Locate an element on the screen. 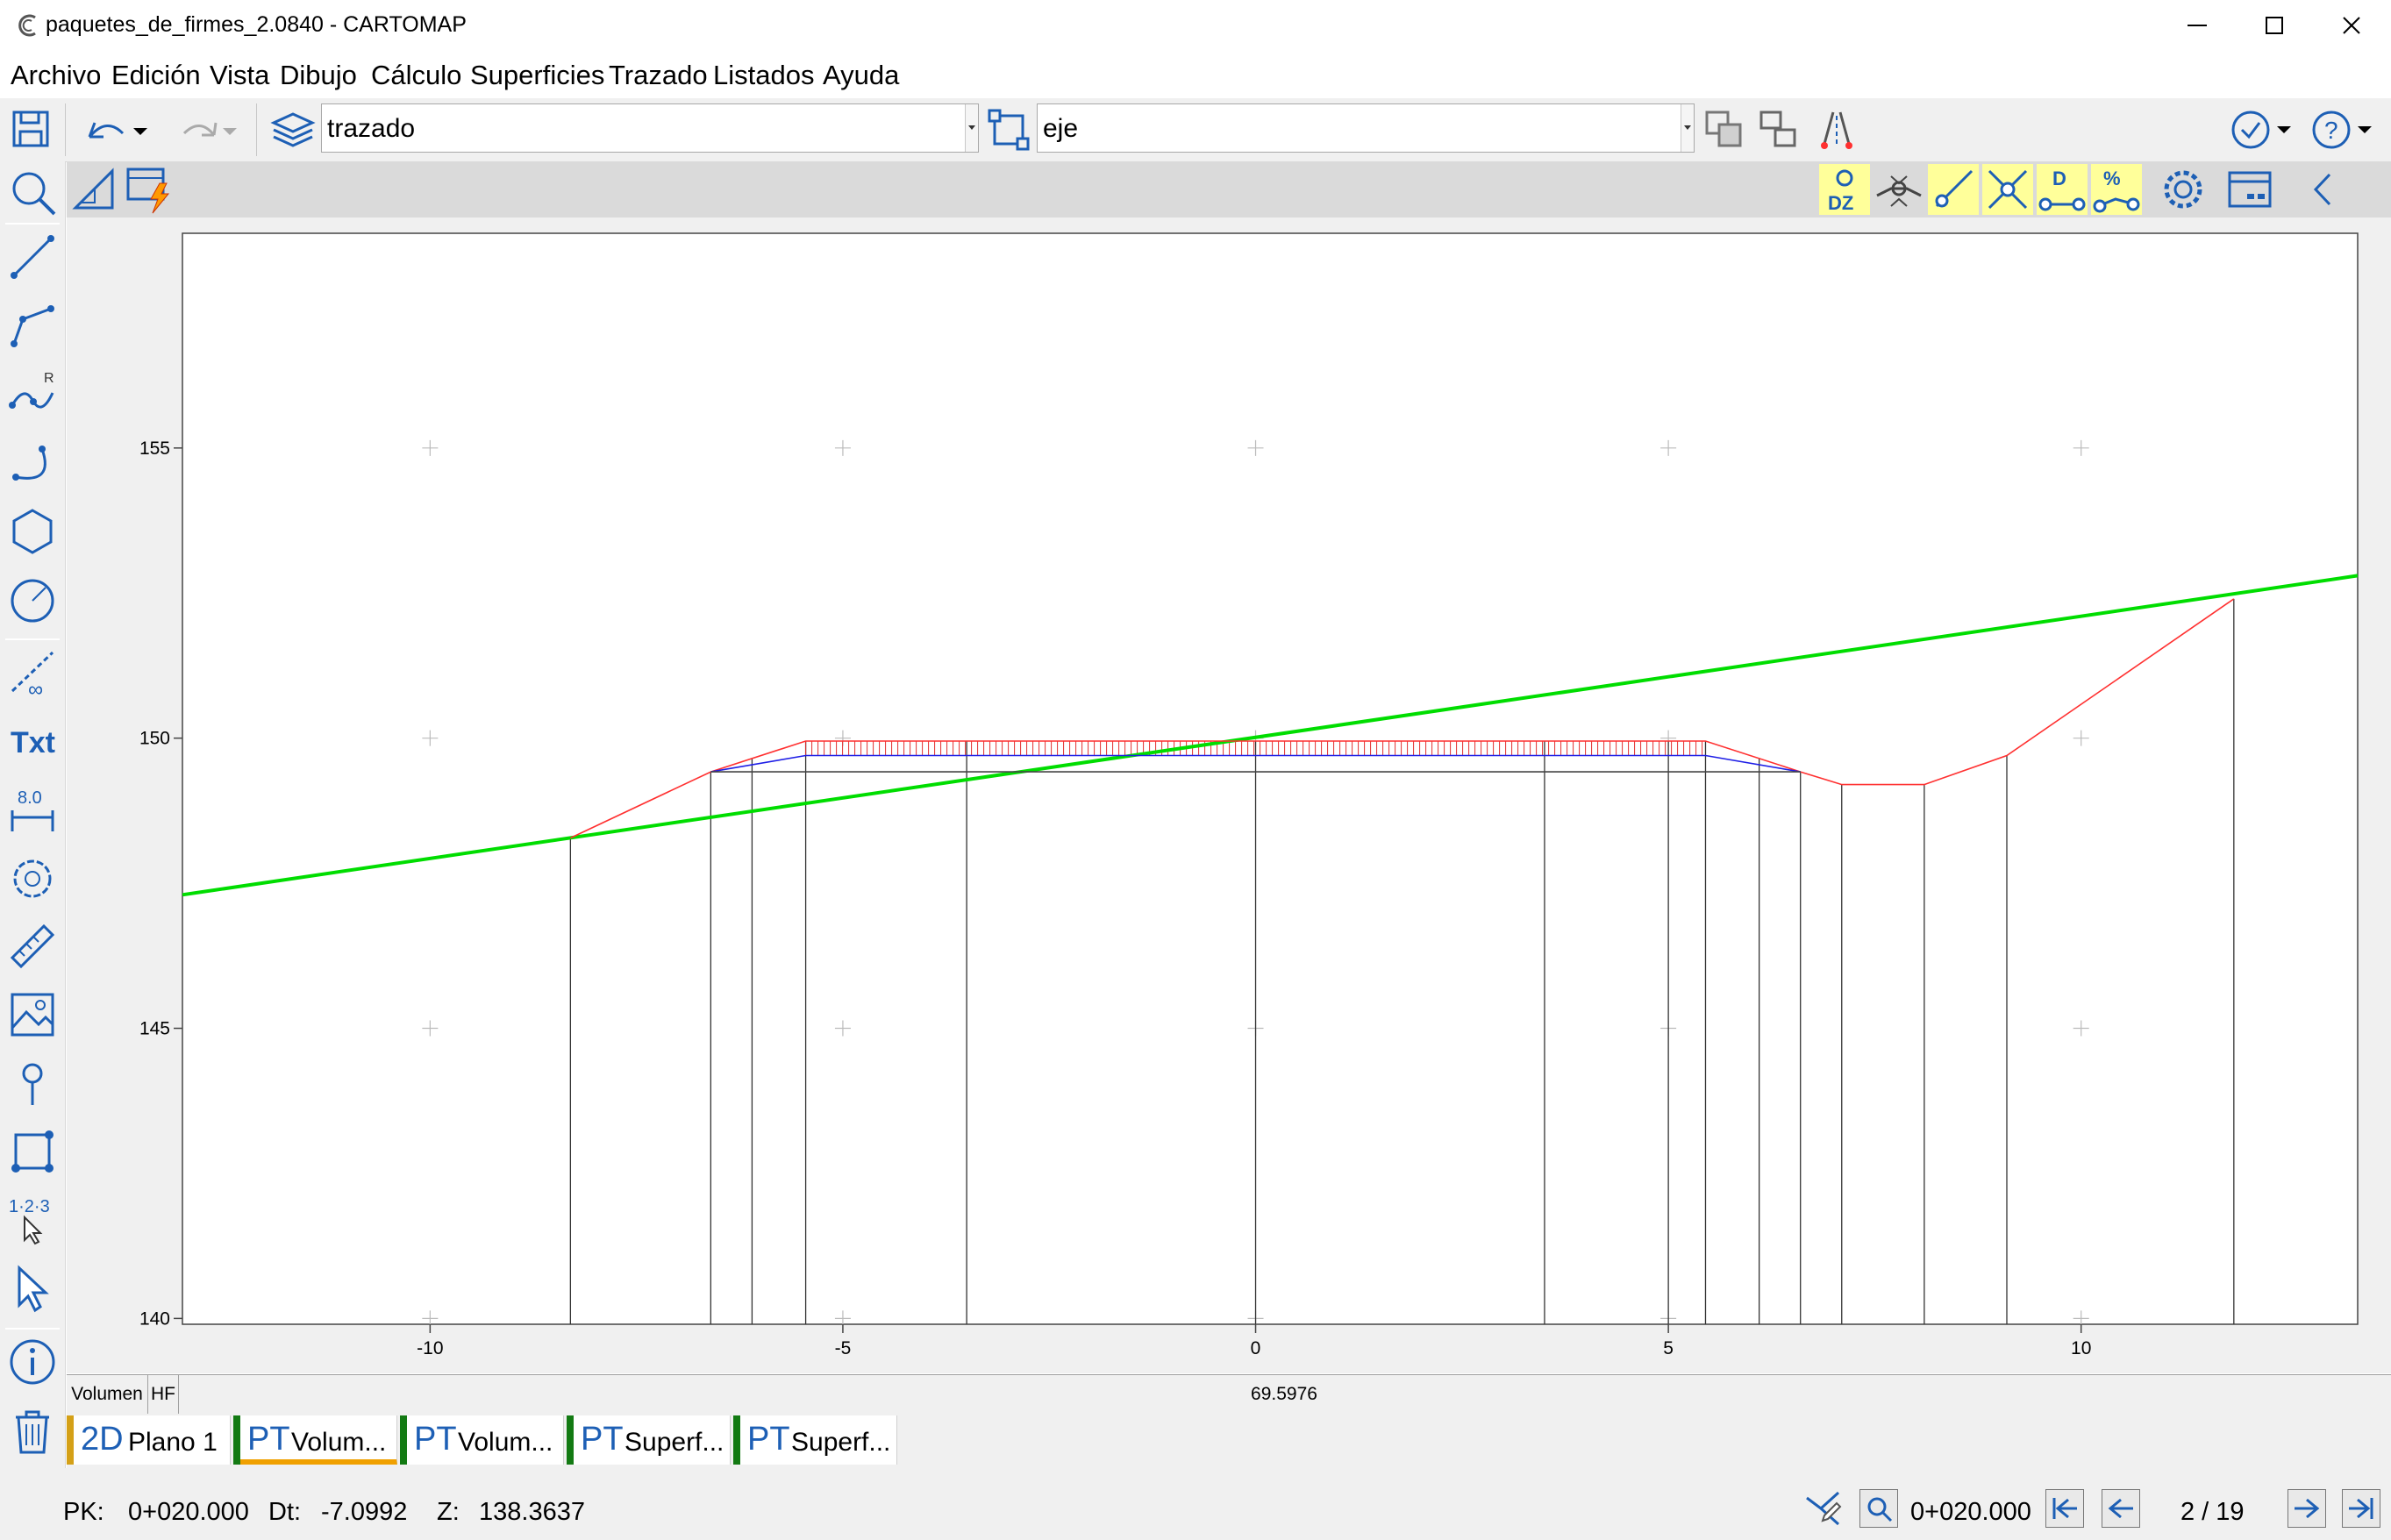 This screenshot has width=2391, height=1540. minimize-button is located at coordinates (2197, 25).